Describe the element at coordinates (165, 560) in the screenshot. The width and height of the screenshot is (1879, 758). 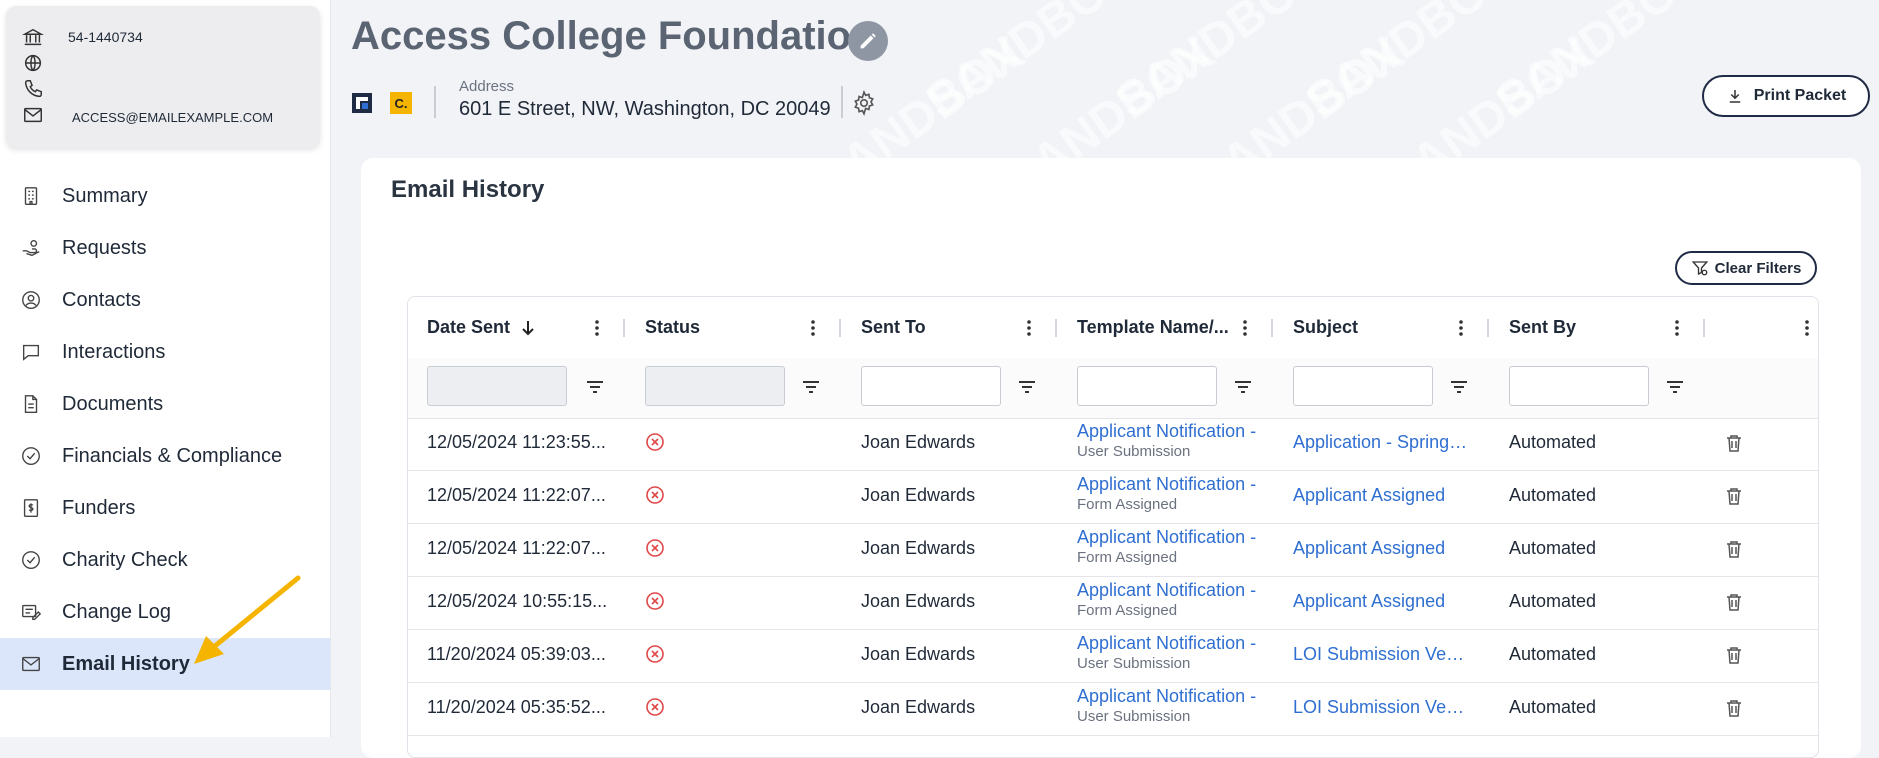
I see `sidebar-item-charity-check: Charity Check` at that location.